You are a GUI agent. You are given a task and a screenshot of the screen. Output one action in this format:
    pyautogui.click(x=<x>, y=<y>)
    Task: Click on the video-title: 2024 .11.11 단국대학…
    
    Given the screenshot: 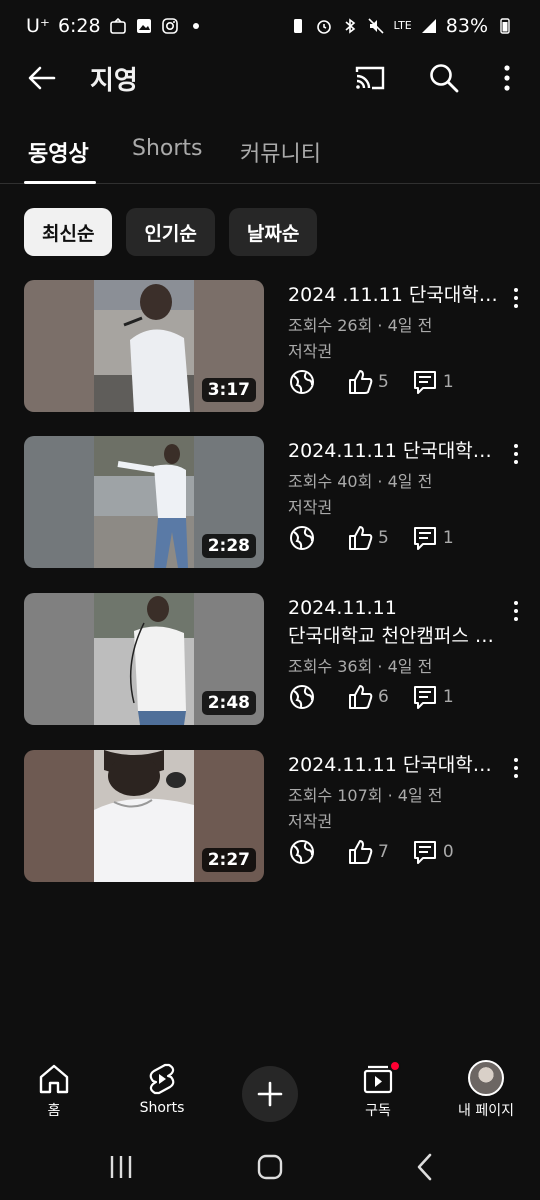 What is the action you would take?
    pyautogui.click(x=393, y=295)
    